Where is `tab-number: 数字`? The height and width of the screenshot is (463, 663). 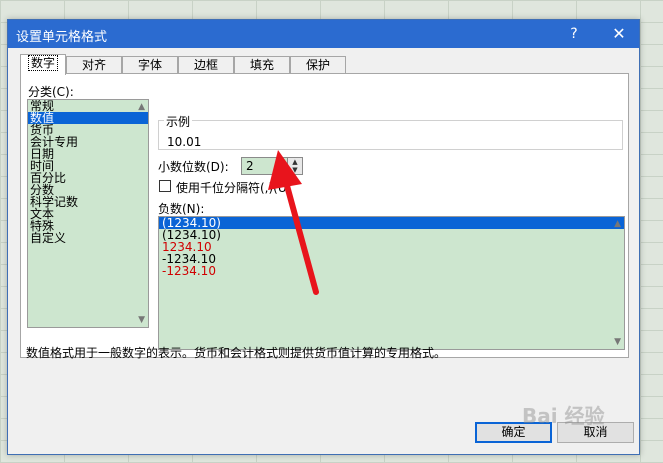 tab-number: 数字 is located at coordinates (43, 64).